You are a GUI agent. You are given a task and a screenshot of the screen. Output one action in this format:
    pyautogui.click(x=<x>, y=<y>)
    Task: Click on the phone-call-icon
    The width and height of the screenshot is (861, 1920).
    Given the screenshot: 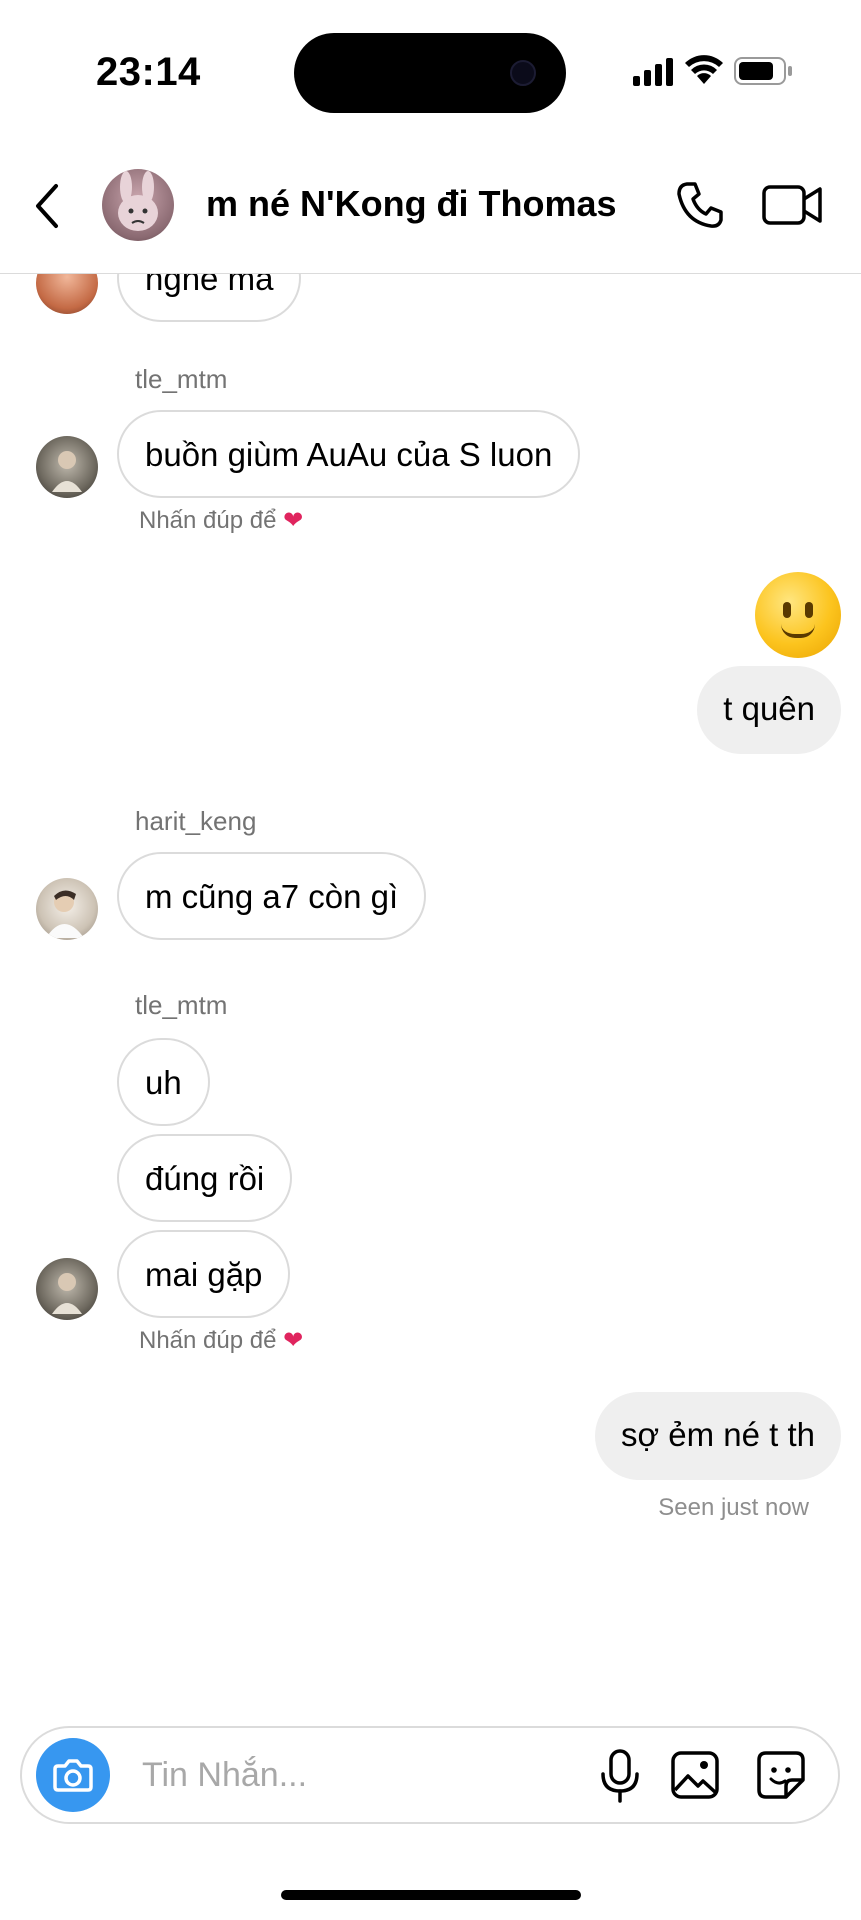 What is the action you would take?
    pyautogui.click(x=700, y=205)
    